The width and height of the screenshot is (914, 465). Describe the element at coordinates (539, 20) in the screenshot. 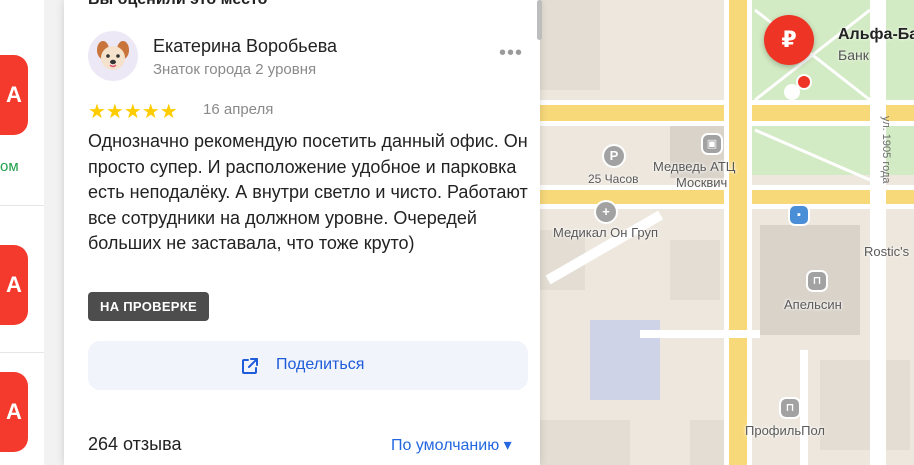

I see `panel-scrollbar-thumb` at that location.